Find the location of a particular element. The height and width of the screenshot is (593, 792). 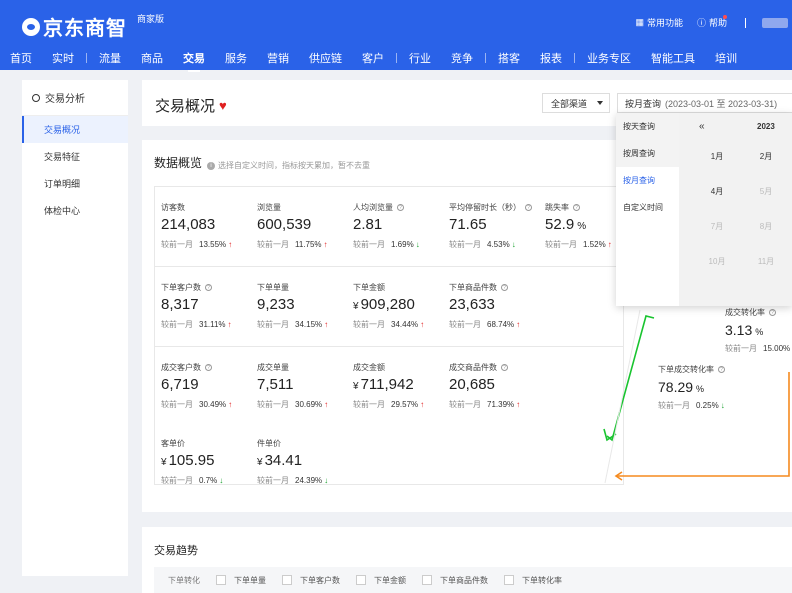

metric-value-text: 23,633 is located at coordinates (472, 304).